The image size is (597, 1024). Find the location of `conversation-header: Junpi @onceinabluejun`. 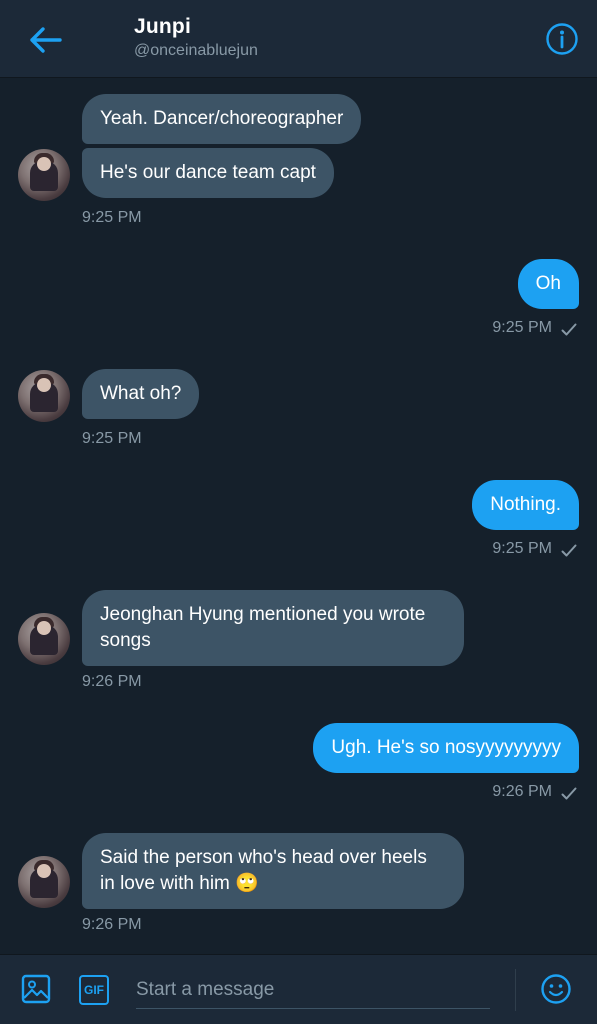

conversation-header: Junpi @onceinabluejun is located at coordinates (298, 39).